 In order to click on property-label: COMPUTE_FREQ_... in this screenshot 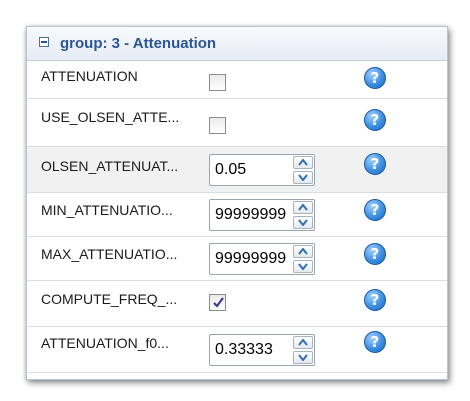, I will do `click(109, 299)`.